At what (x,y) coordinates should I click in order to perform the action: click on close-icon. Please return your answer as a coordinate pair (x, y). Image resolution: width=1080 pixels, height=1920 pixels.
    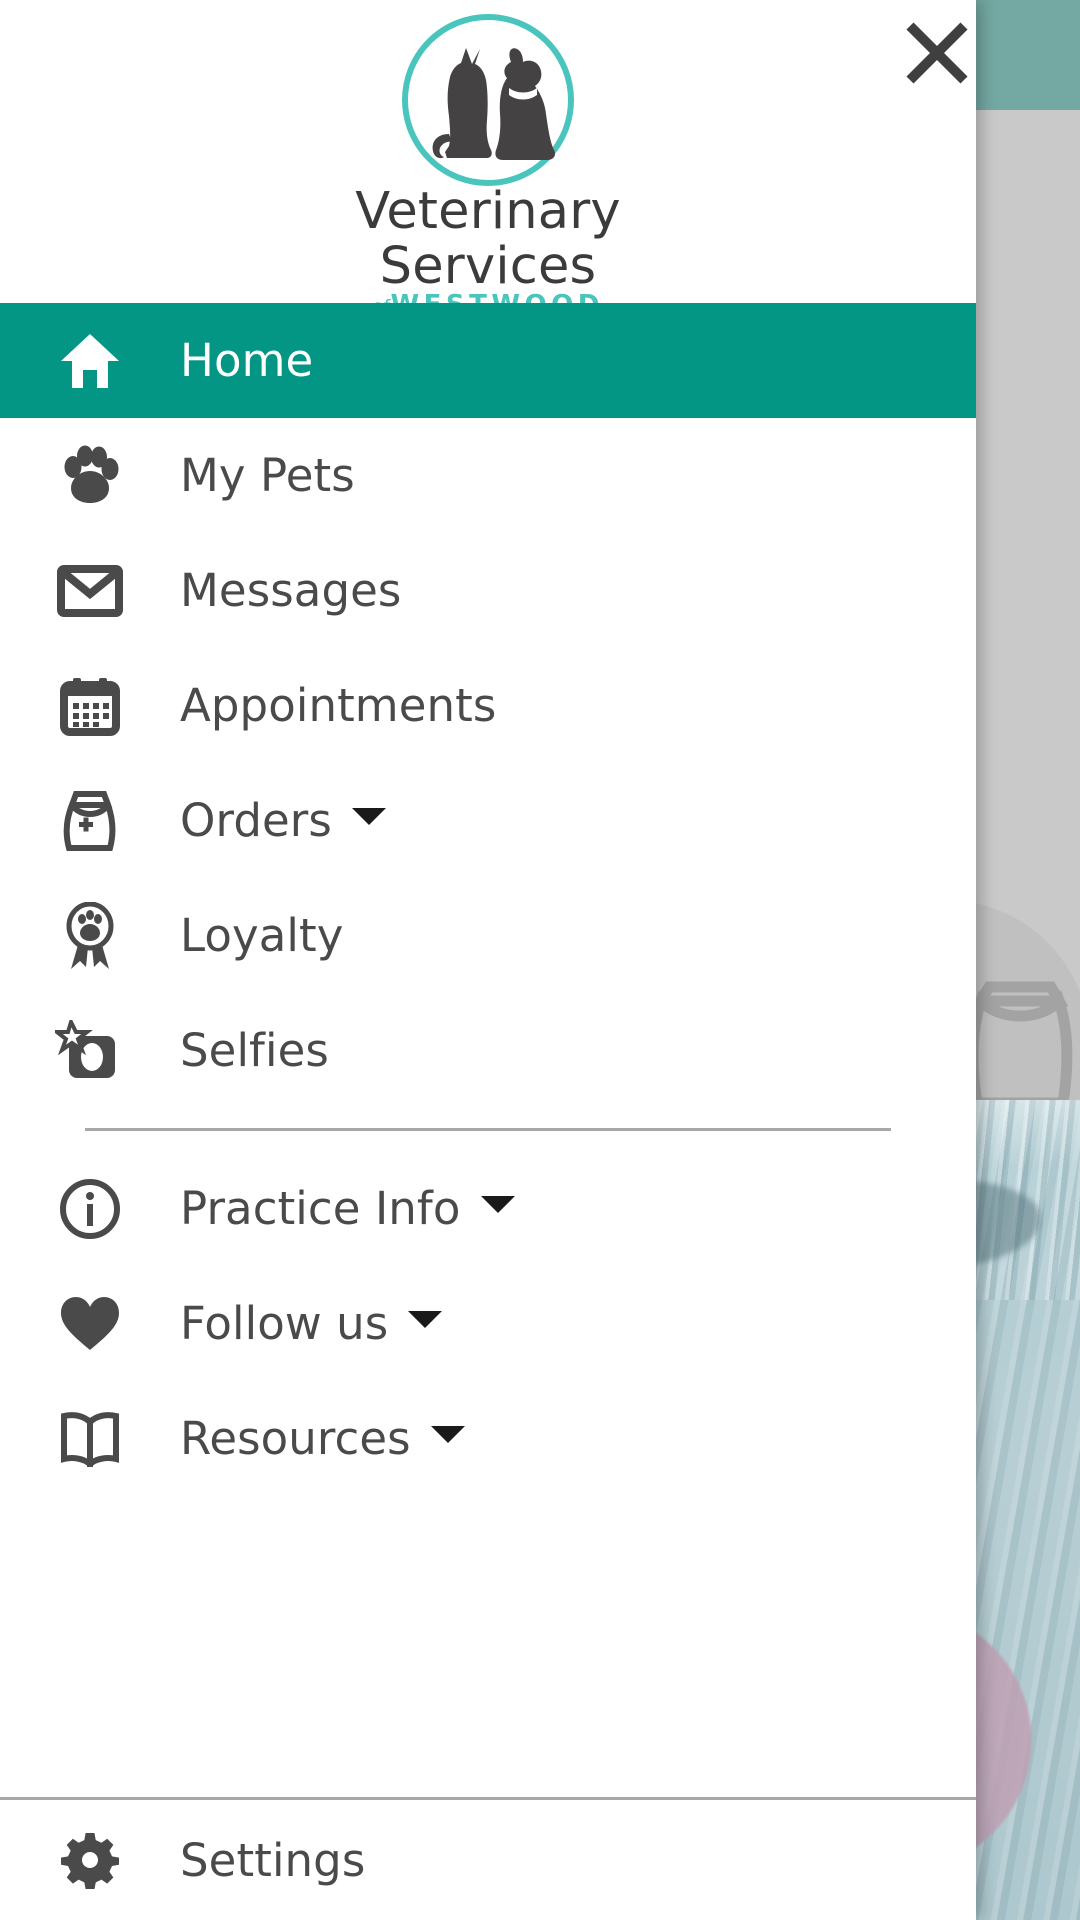
    Looking at the image, I should click on (937, 53).